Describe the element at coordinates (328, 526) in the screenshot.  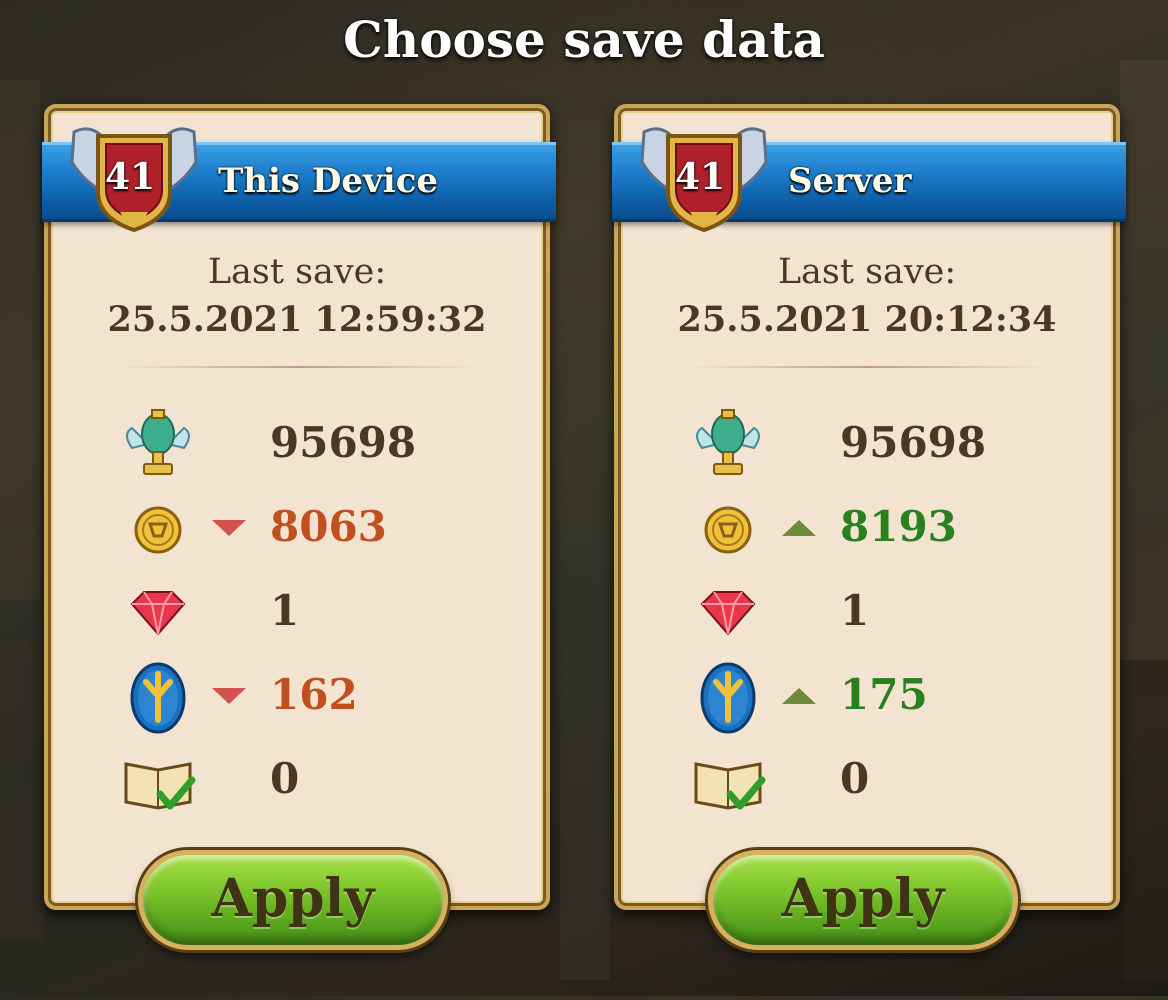
I see `stat-value: 8063` at that location.